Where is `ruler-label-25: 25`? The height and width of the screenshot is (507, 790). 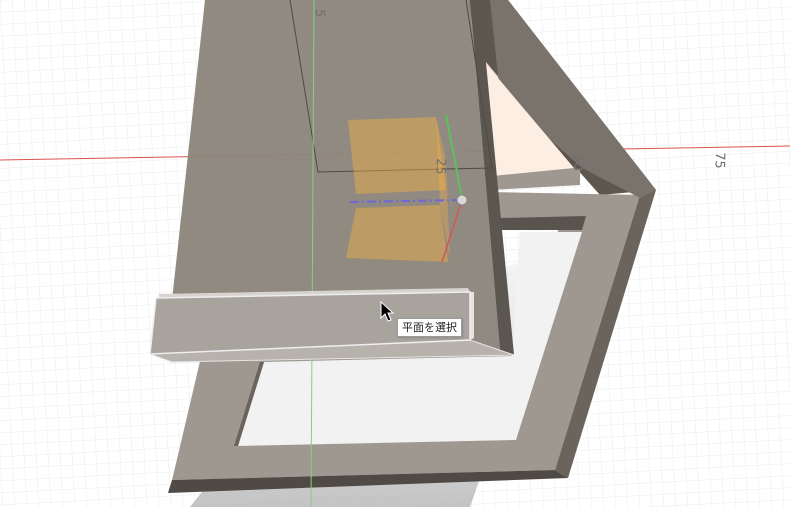 ruler-label-25: 25 is located at coordinates (440, 166).